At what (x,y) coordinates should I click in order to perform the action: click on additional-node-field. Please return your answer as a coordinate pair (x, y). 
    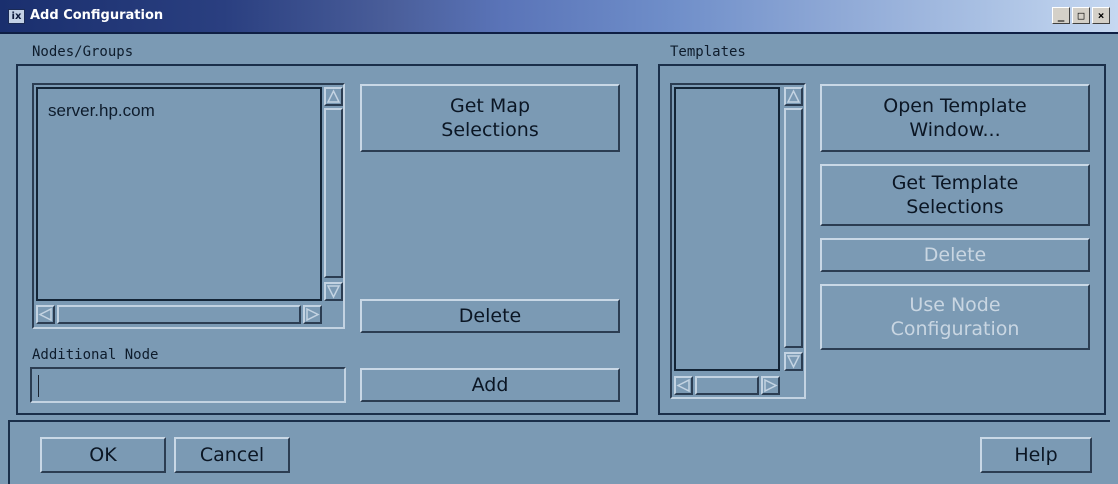
    Looking at the image, I should click on (188, 385).